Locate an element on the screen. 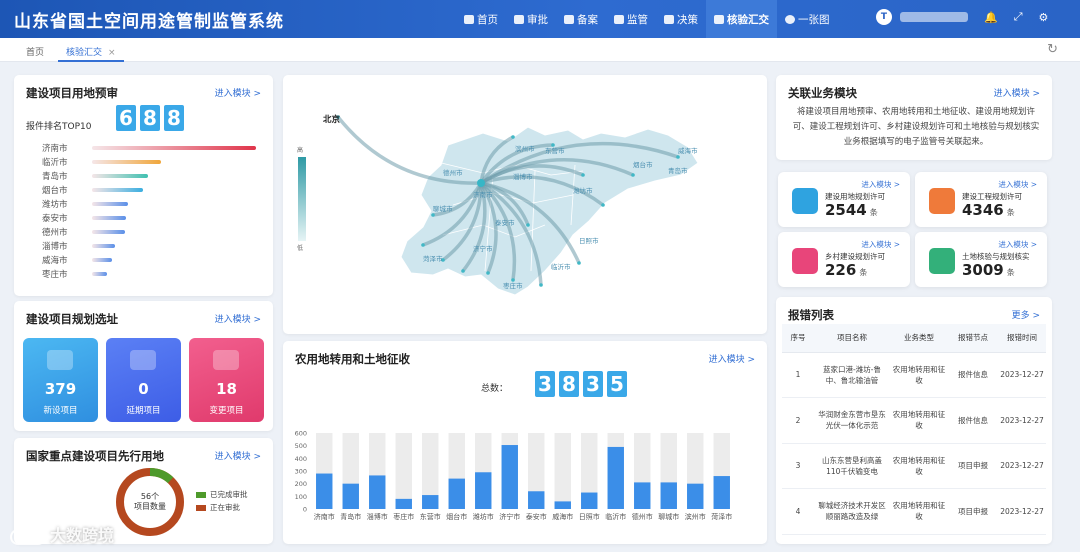 The image size is (1080, 552). nav-supervision: 监管 is located at coordinates (631, 19).